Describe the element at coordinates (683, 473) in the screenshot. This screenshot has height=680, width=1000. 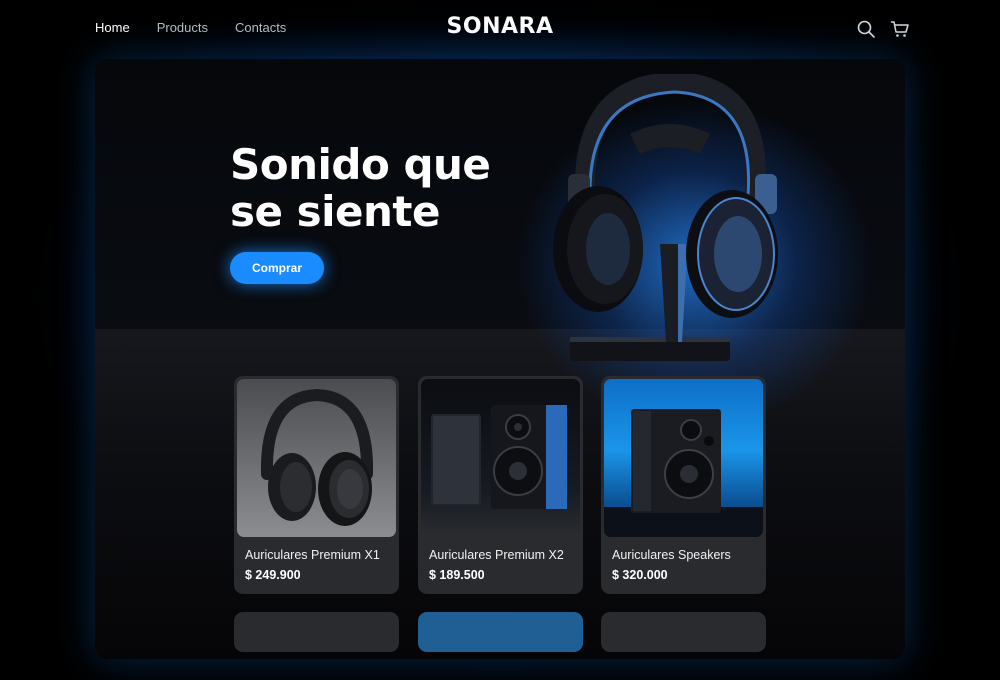
I see `speaker-product-image` at that location.